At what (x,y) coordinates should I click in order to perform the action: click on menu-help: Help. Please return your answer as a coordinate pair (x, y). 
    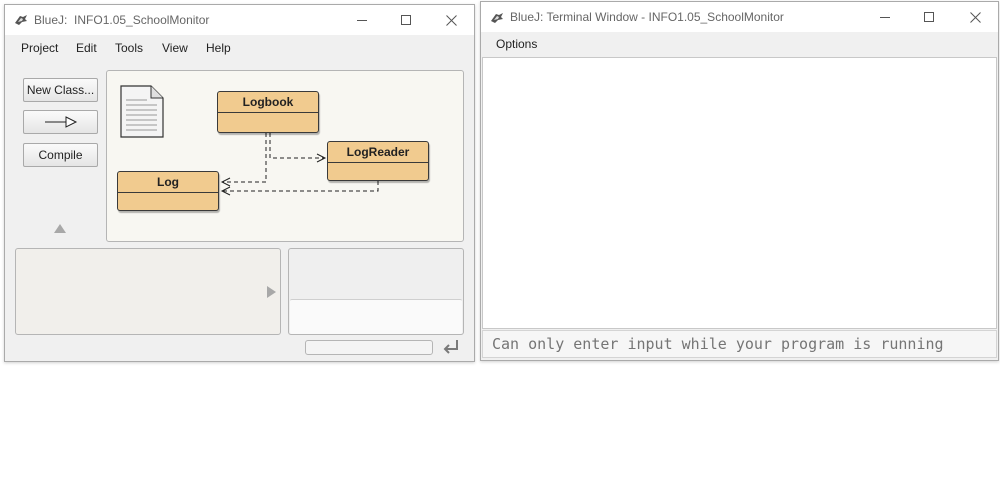
    Looking at the image, I should click on (218, 48).